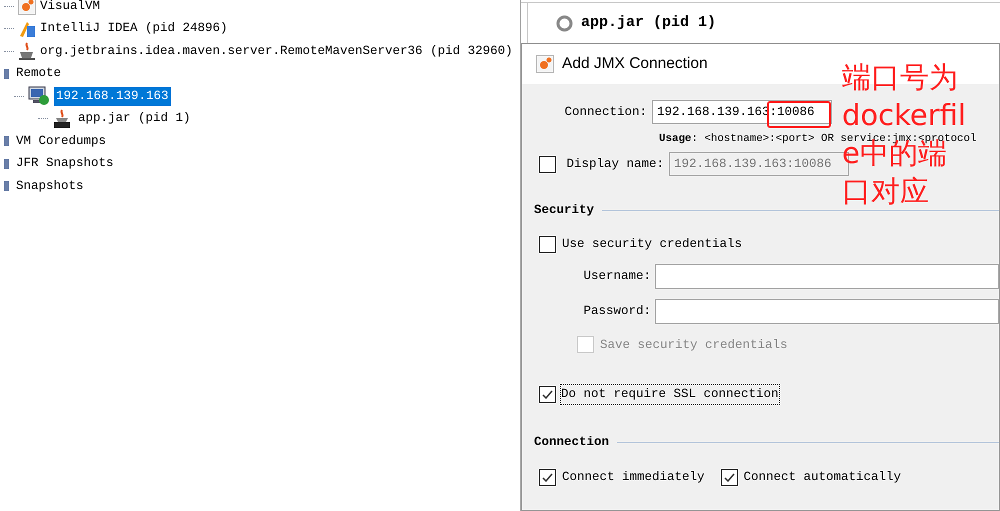  What do you see at coordinates (605, 112) in the screenshot?
I see `field-label: Connection:` at bounding box center [605, 112].